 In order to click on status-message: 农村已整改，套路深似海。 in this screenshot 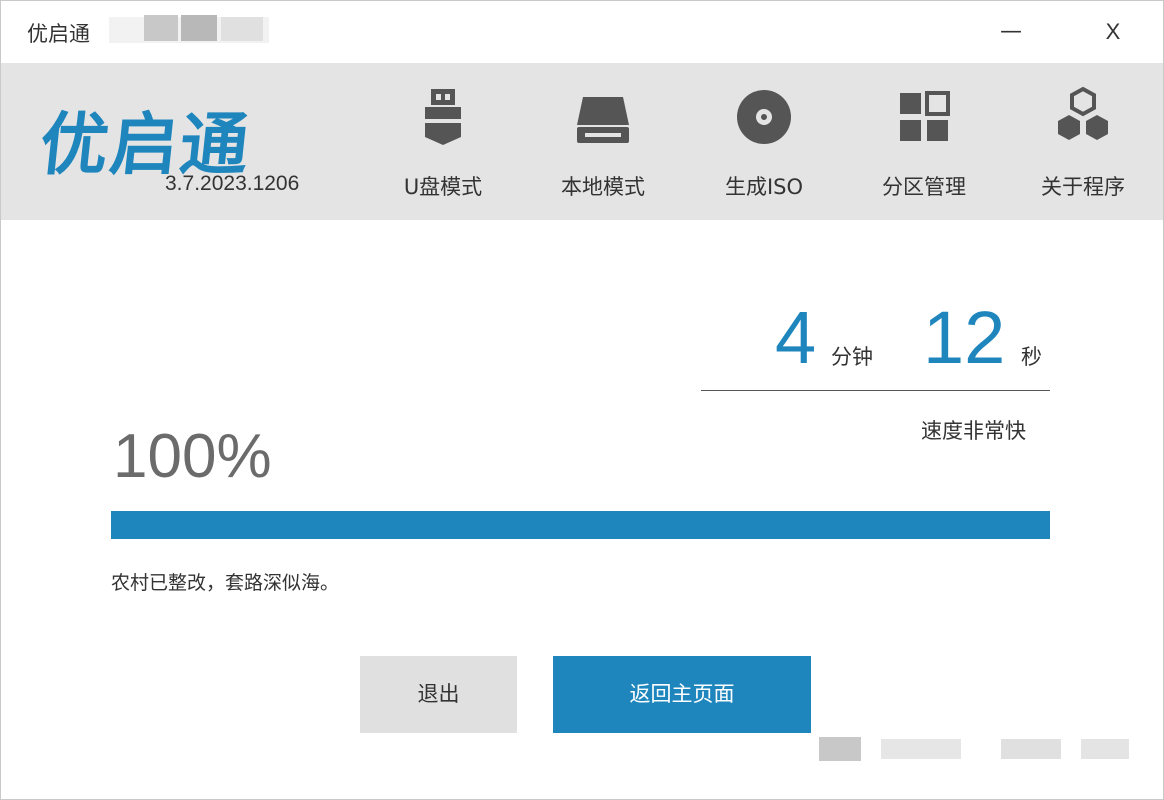, I will do `click(225, 583)`.